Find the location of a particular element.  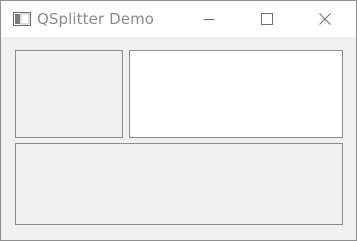

title-bar: QSplitter Demo is located at coordinates (178, 19).